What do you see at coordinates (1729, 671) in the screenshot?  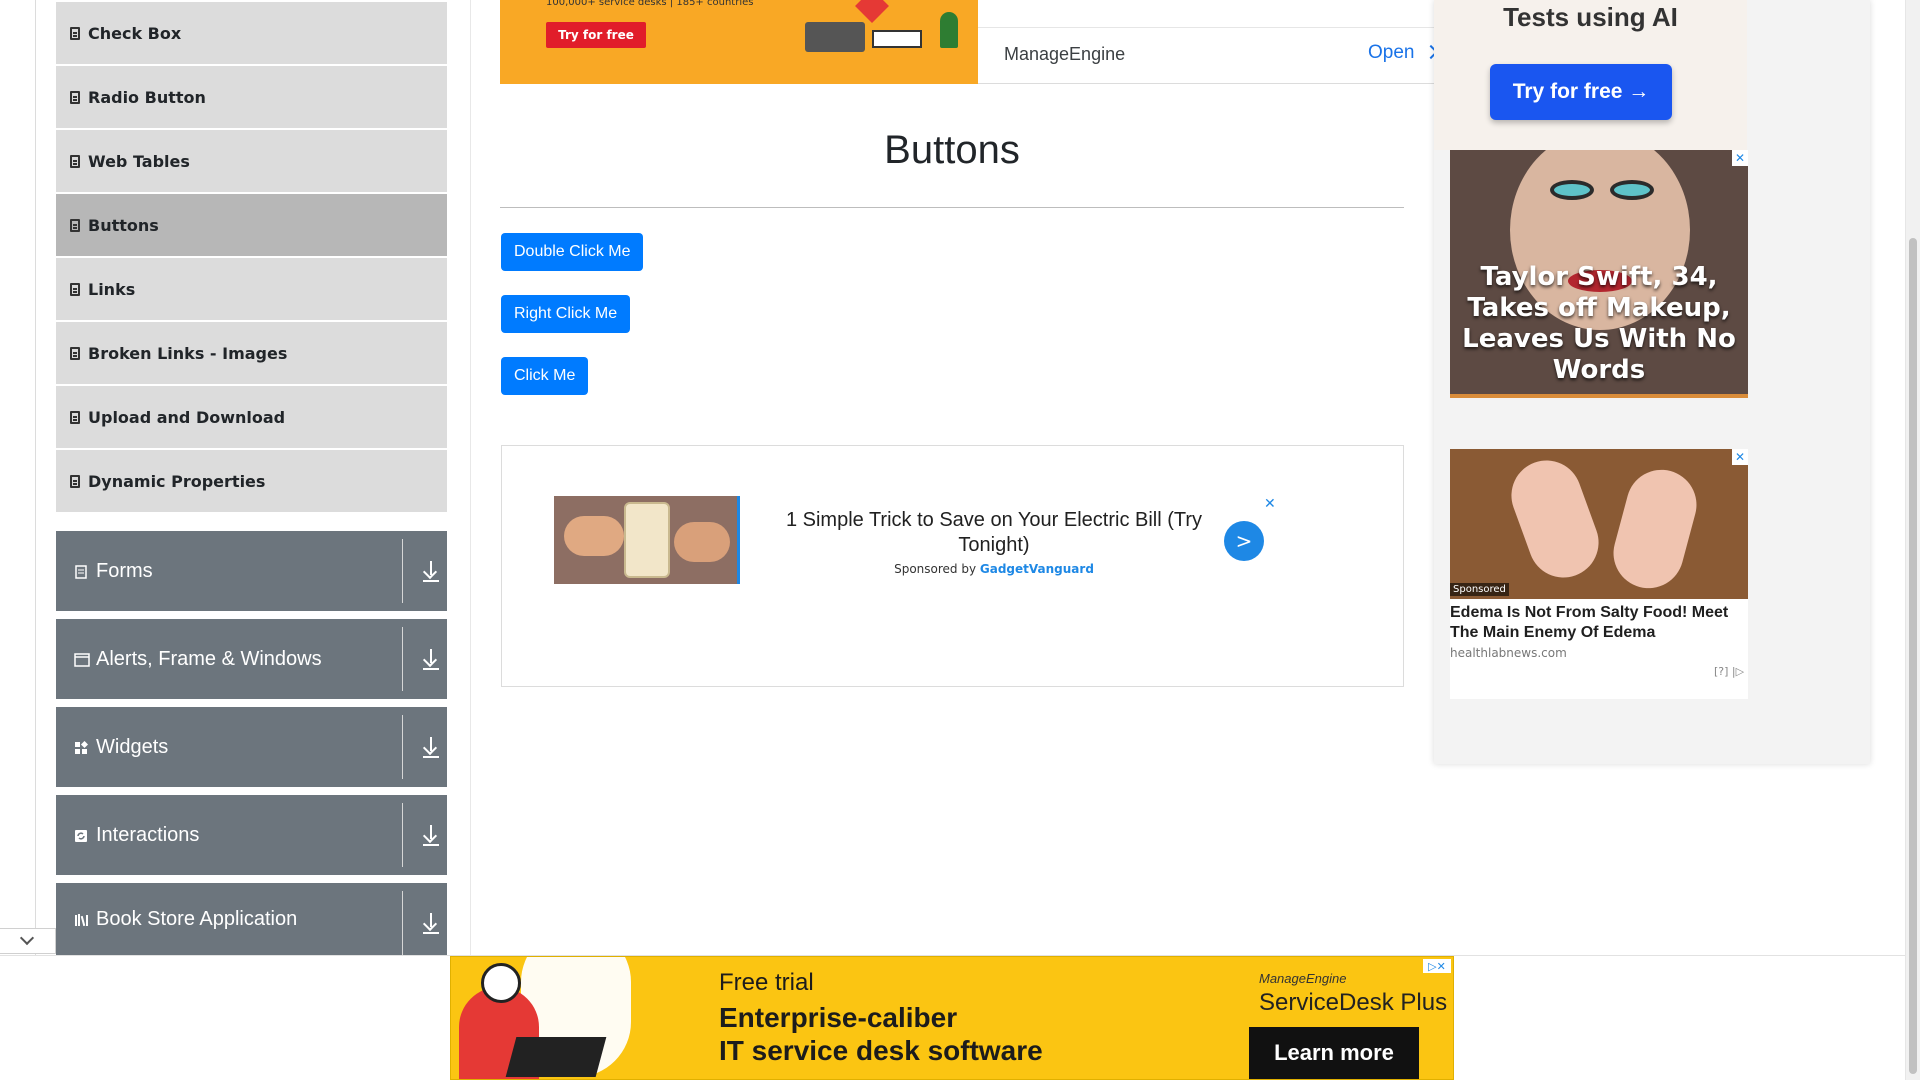 I see `adchoices-icon: [?] |▷` at bounding box center [1729, 671].